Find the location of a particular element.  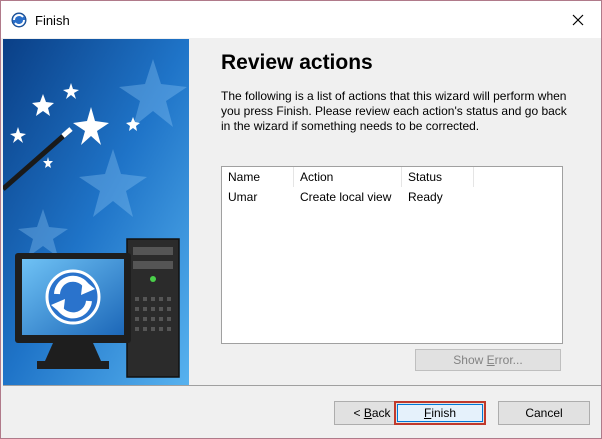

finish-label-post: inish is located at coordinates (444, 413).